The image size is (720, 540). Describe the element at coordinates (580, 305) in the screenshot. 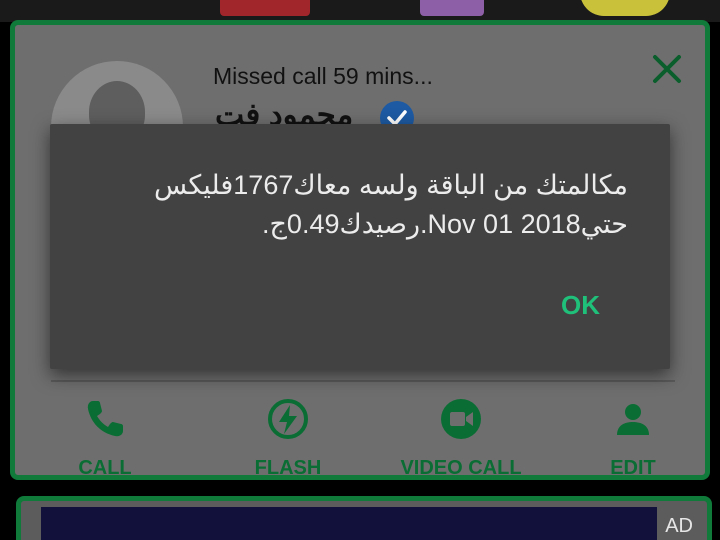

I see `ok-button: OK` at that location.